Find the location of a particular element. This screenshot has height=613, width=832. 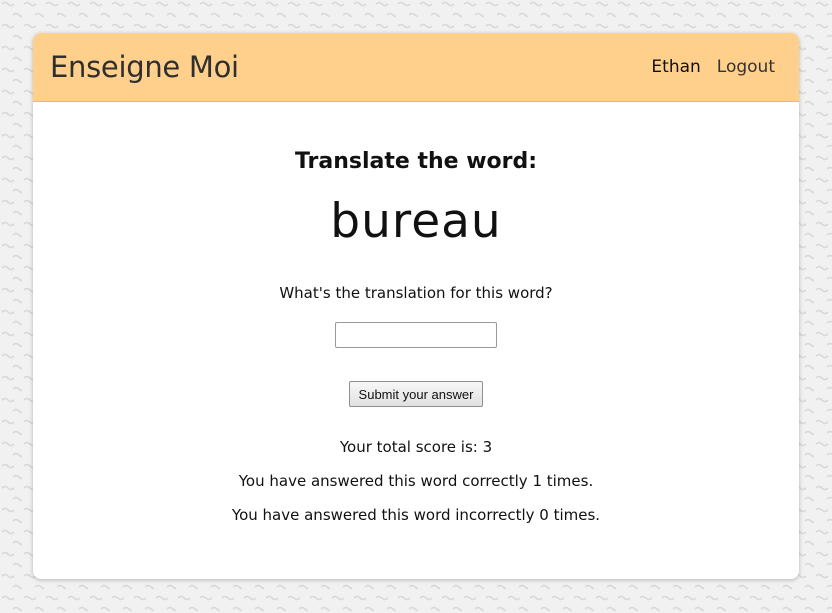

word-to-translate: bureau is located at coordinates (416, 221).